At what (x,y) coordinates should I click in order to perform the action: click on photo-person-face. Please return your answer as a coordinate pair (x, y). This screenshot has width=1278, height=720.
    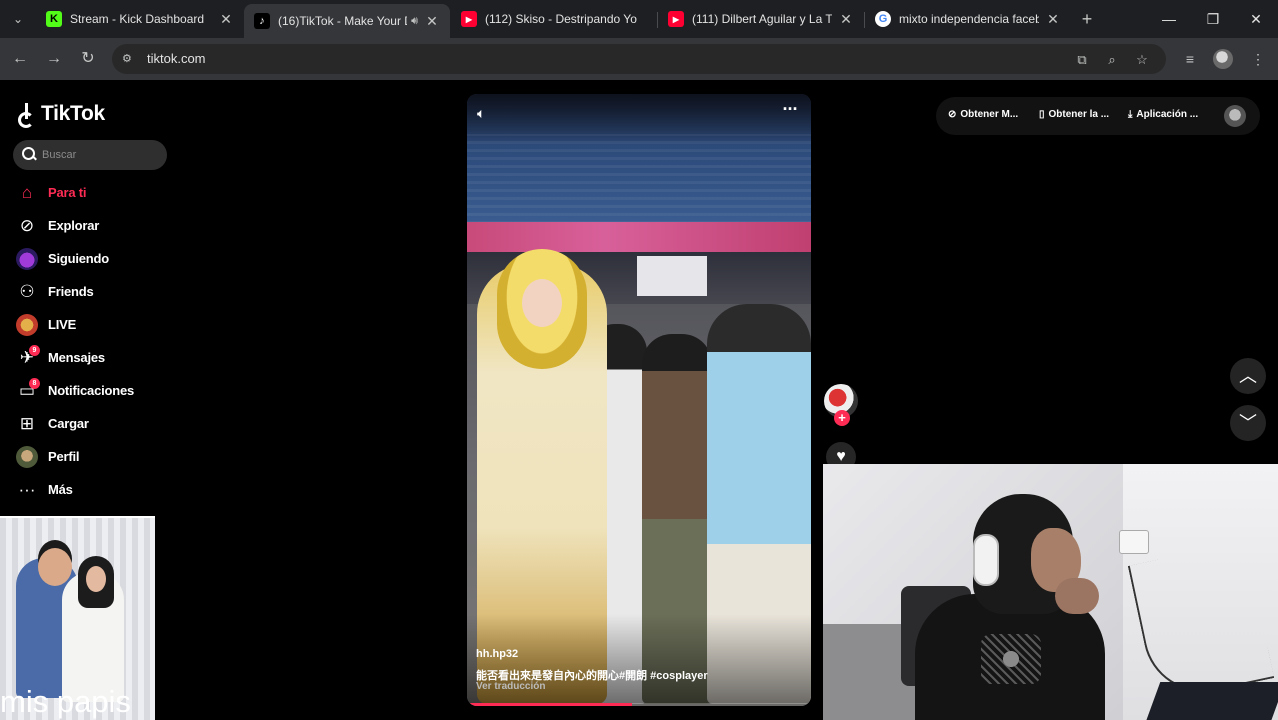
    Looking at the image, I should click on (96, 579).